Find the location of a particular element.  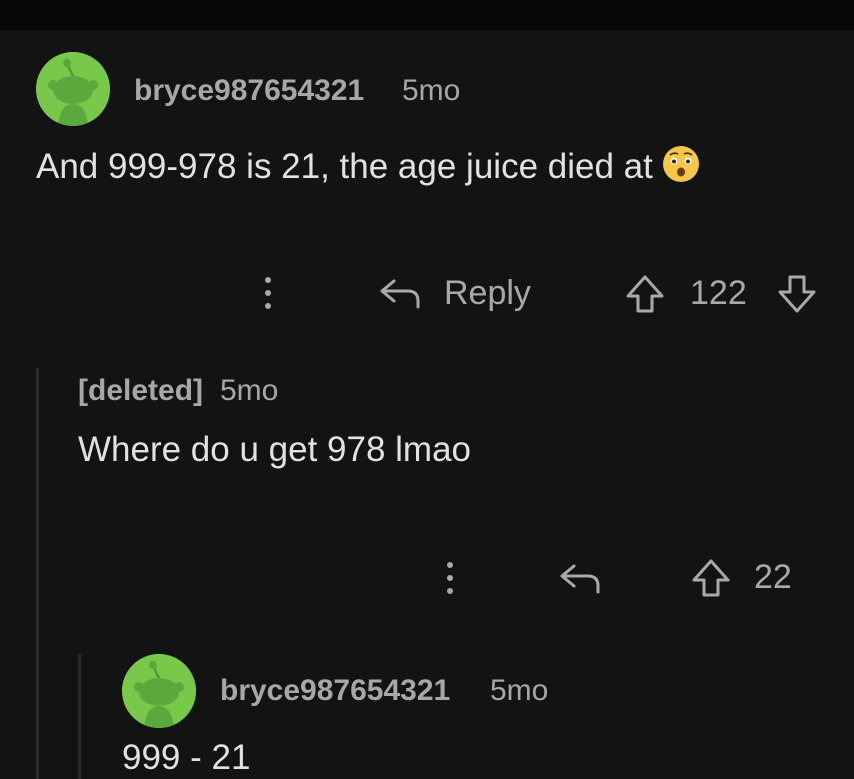

comment-body: And 999-978 is 21, the age juice died at is located at coordinates (368, 165).